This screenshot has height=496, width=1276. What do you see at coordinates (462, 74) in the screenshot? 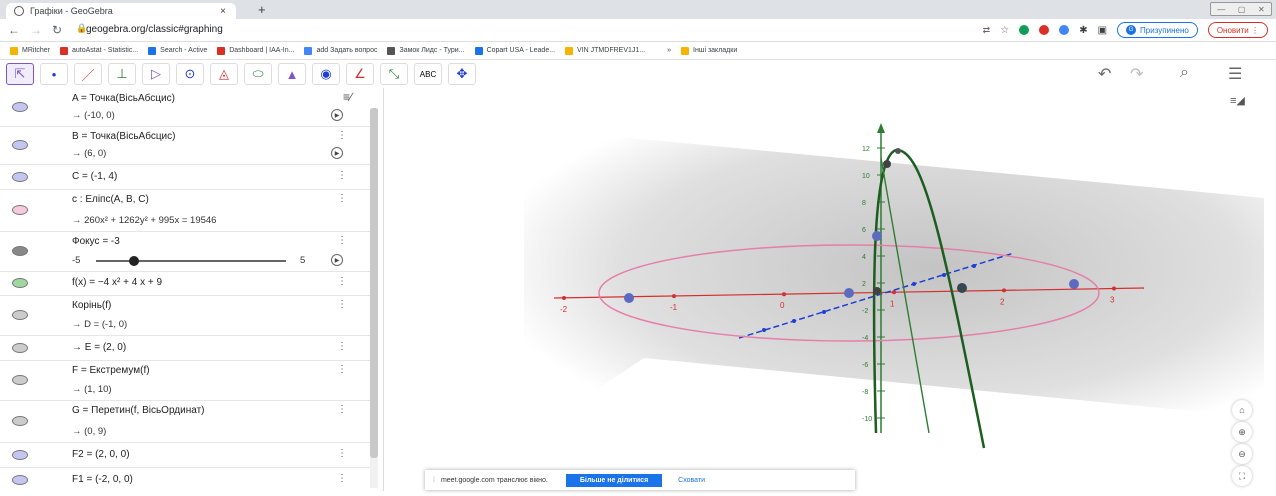
I see `tool-move-view-button: ✥` at bounding box center [462, 74].